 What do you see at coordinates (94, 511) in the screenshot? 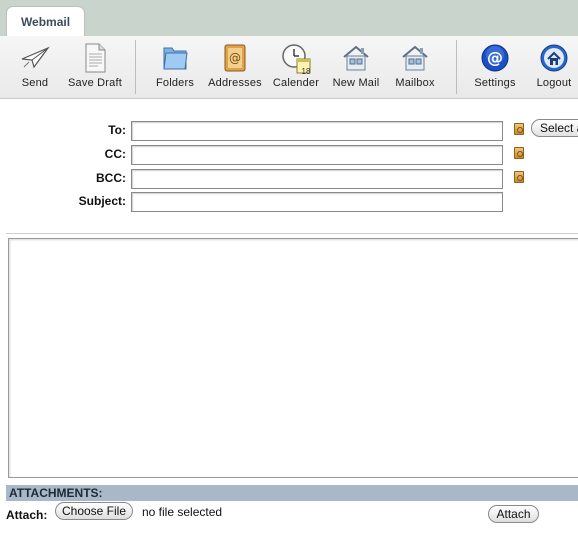
I see `choose-file-button: Choose File` at bounding box center [94, 511].